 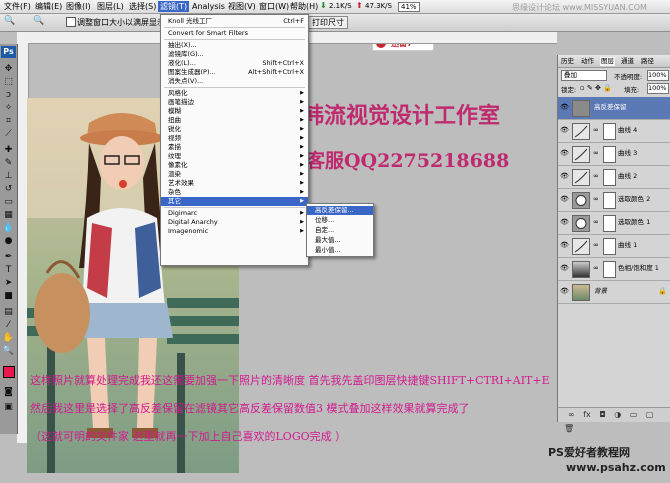 What do you see at coordinates (650, 414) in the screenshot?
I see `new-layer-icon: ▢` at bounding box center [650, 414].